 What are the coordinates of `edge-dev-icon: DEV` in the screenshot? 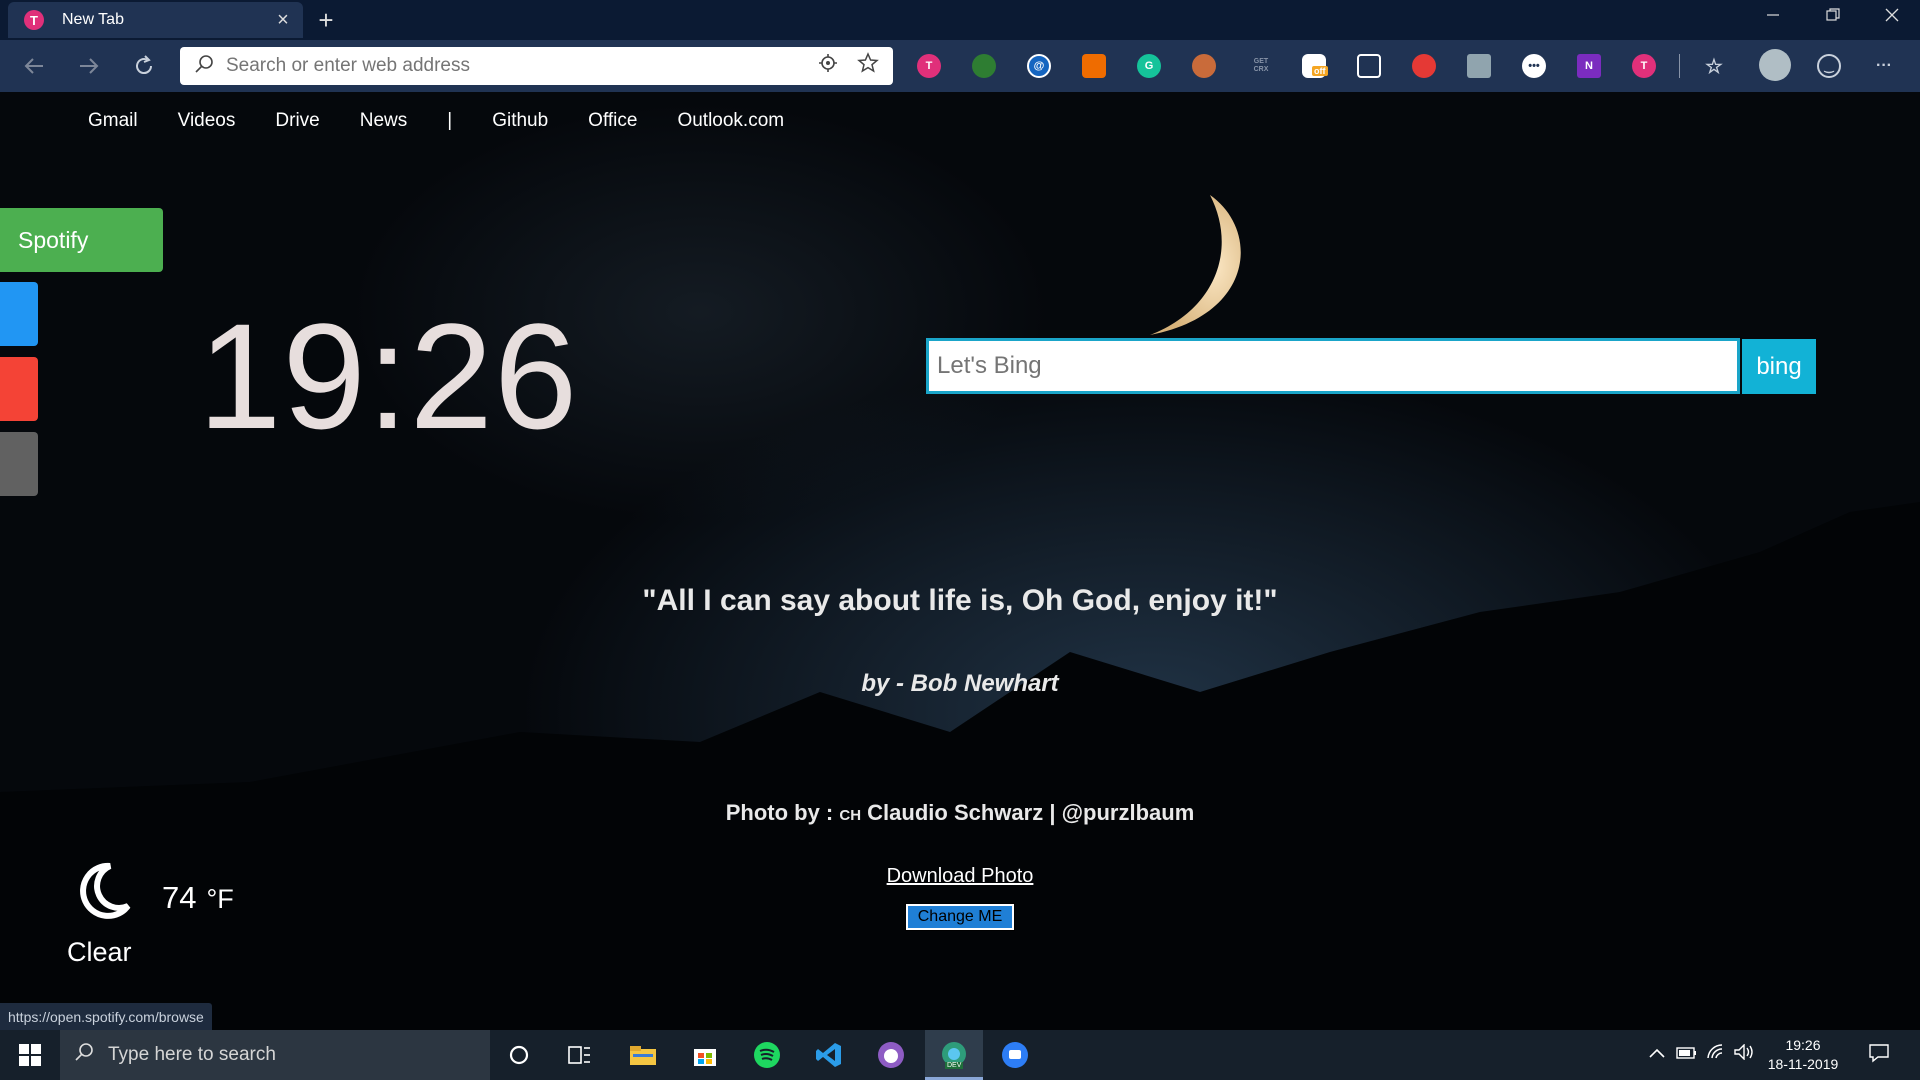 It's located at (954, 1055).